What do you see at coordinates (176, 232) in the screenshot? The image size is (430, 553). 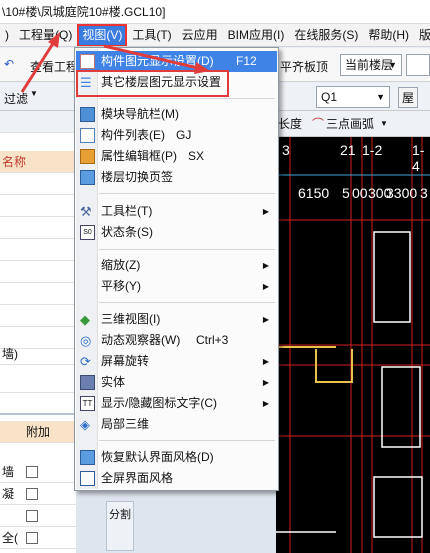 I see `menu-item-statusbar: S0 状态条(S)` at bounding box center [176, 232].